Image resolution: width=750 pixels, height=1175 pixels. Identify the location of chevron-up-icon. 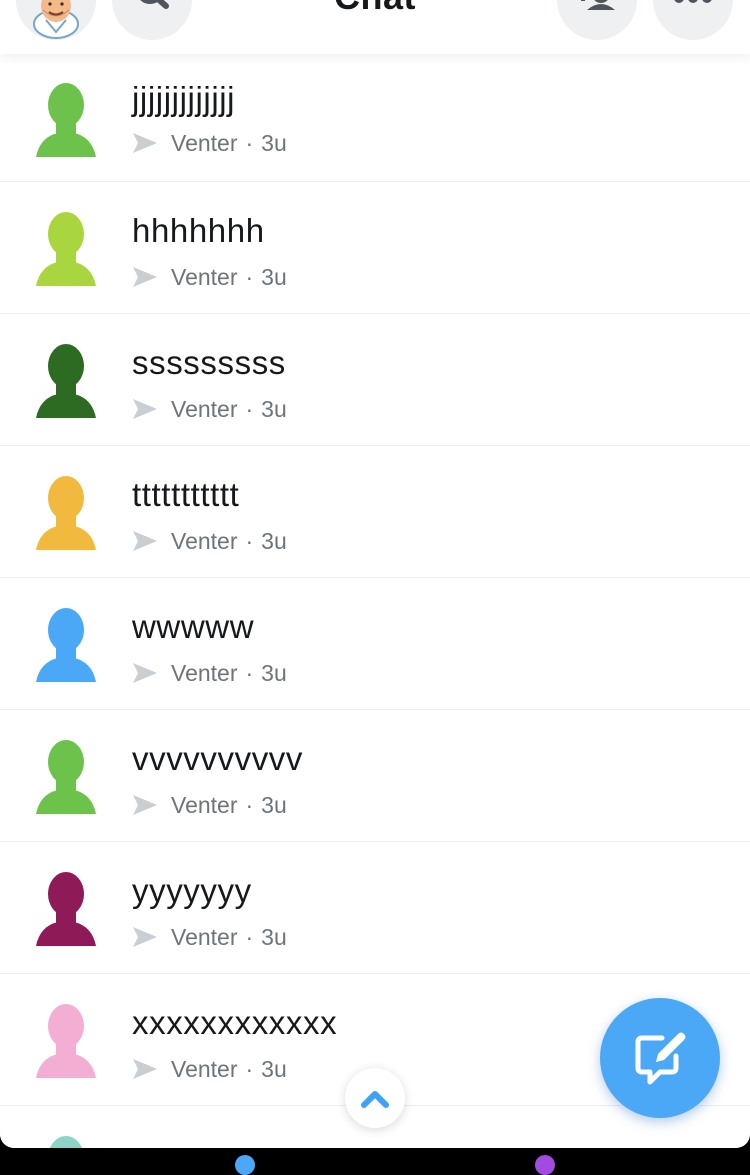
(375, 1099).